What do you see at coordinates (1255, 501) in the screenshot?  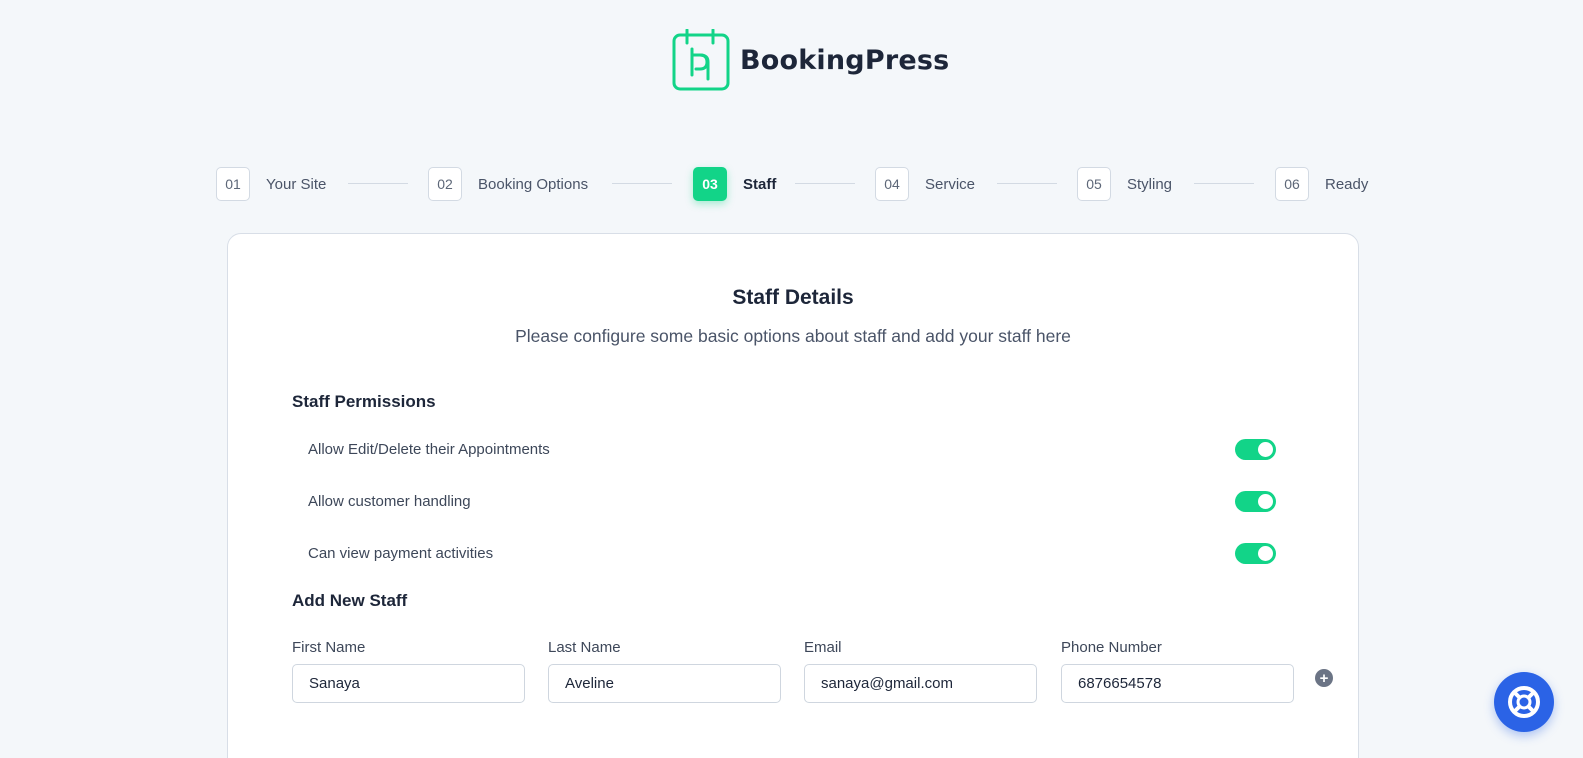 I see `customer-handling-toggle` at bounding box center [1255, 501].